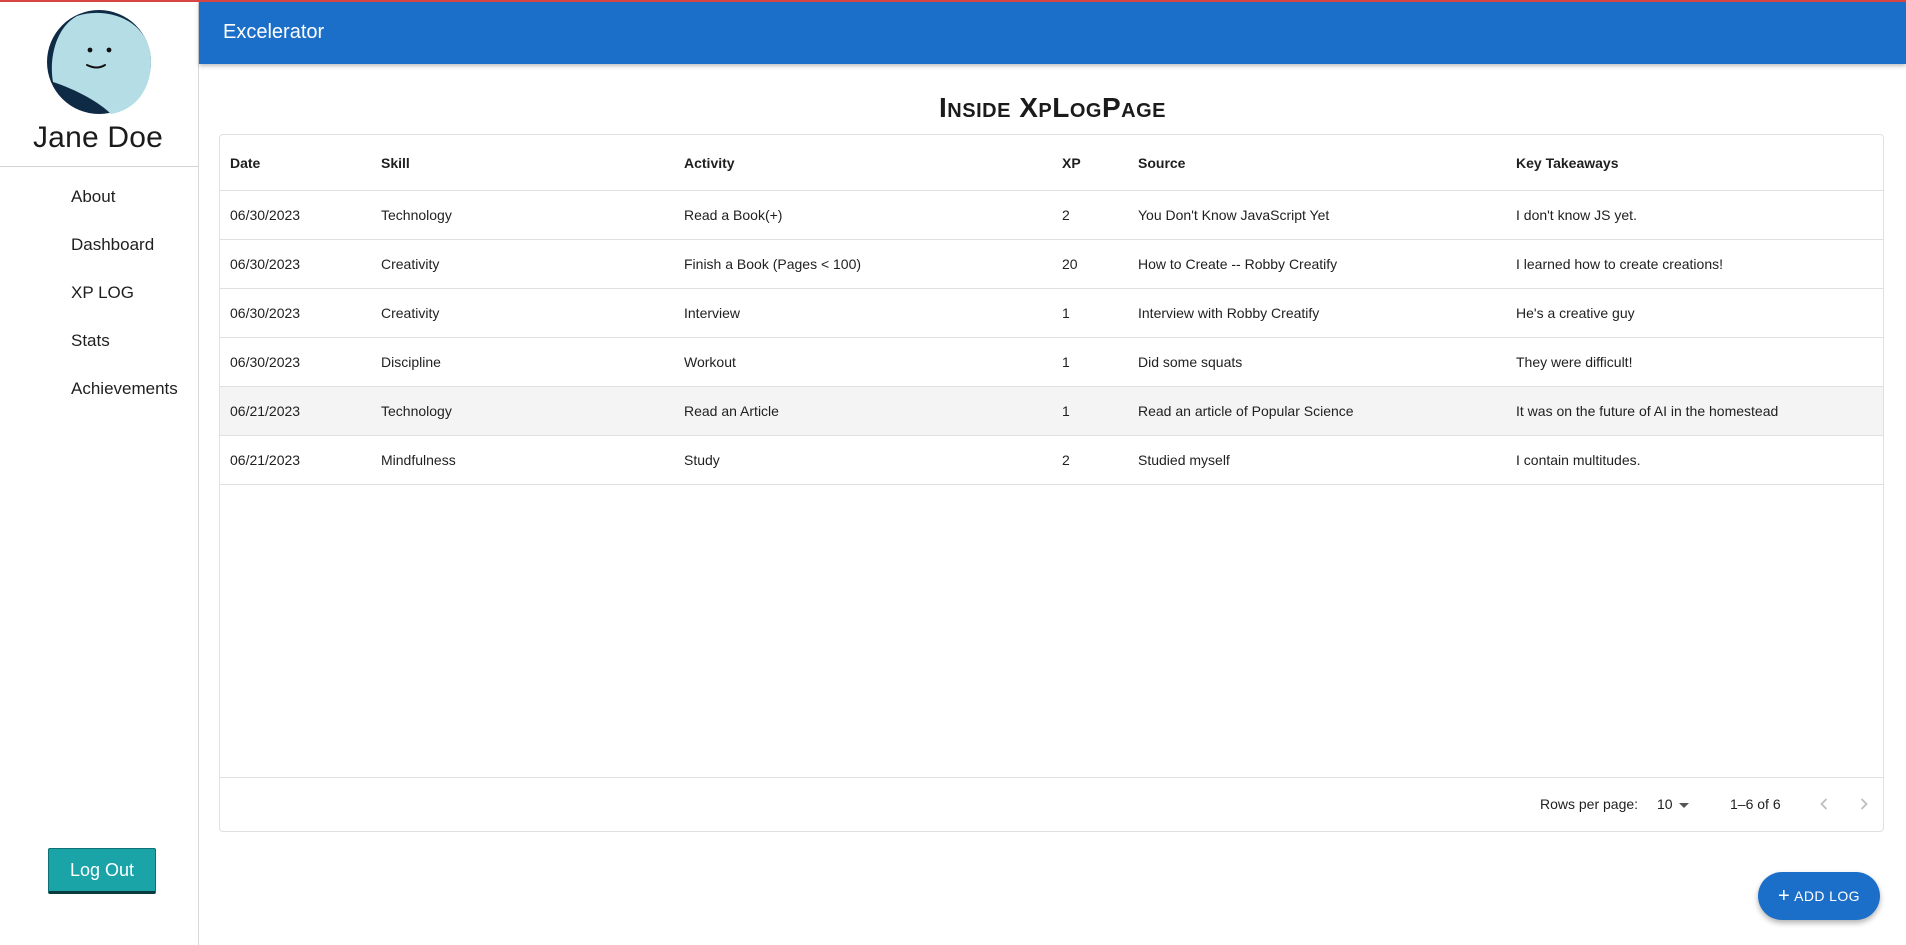  What do you see at coordinates (1578, 460) in the screenshot?
I see `cell-key-takeaways: I contain multitudes.` at bounding box center [1578, 460].